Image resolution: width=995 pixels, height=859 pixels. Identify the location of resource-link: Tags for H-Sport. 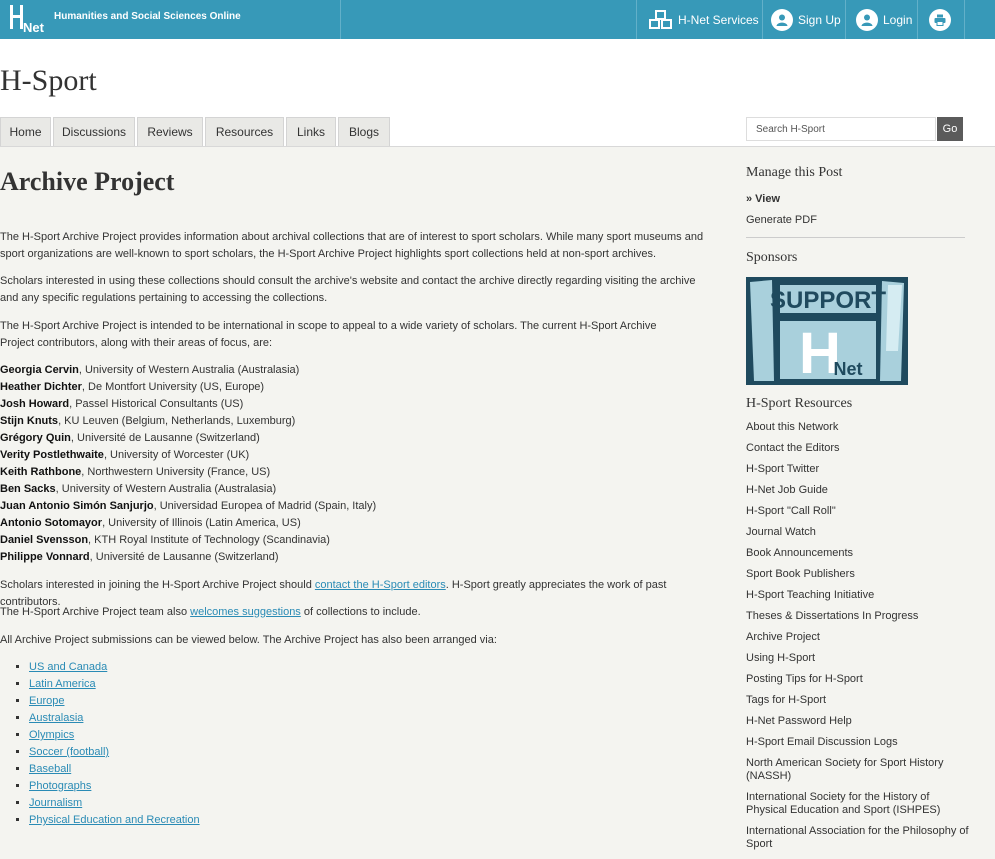
(858, 700).